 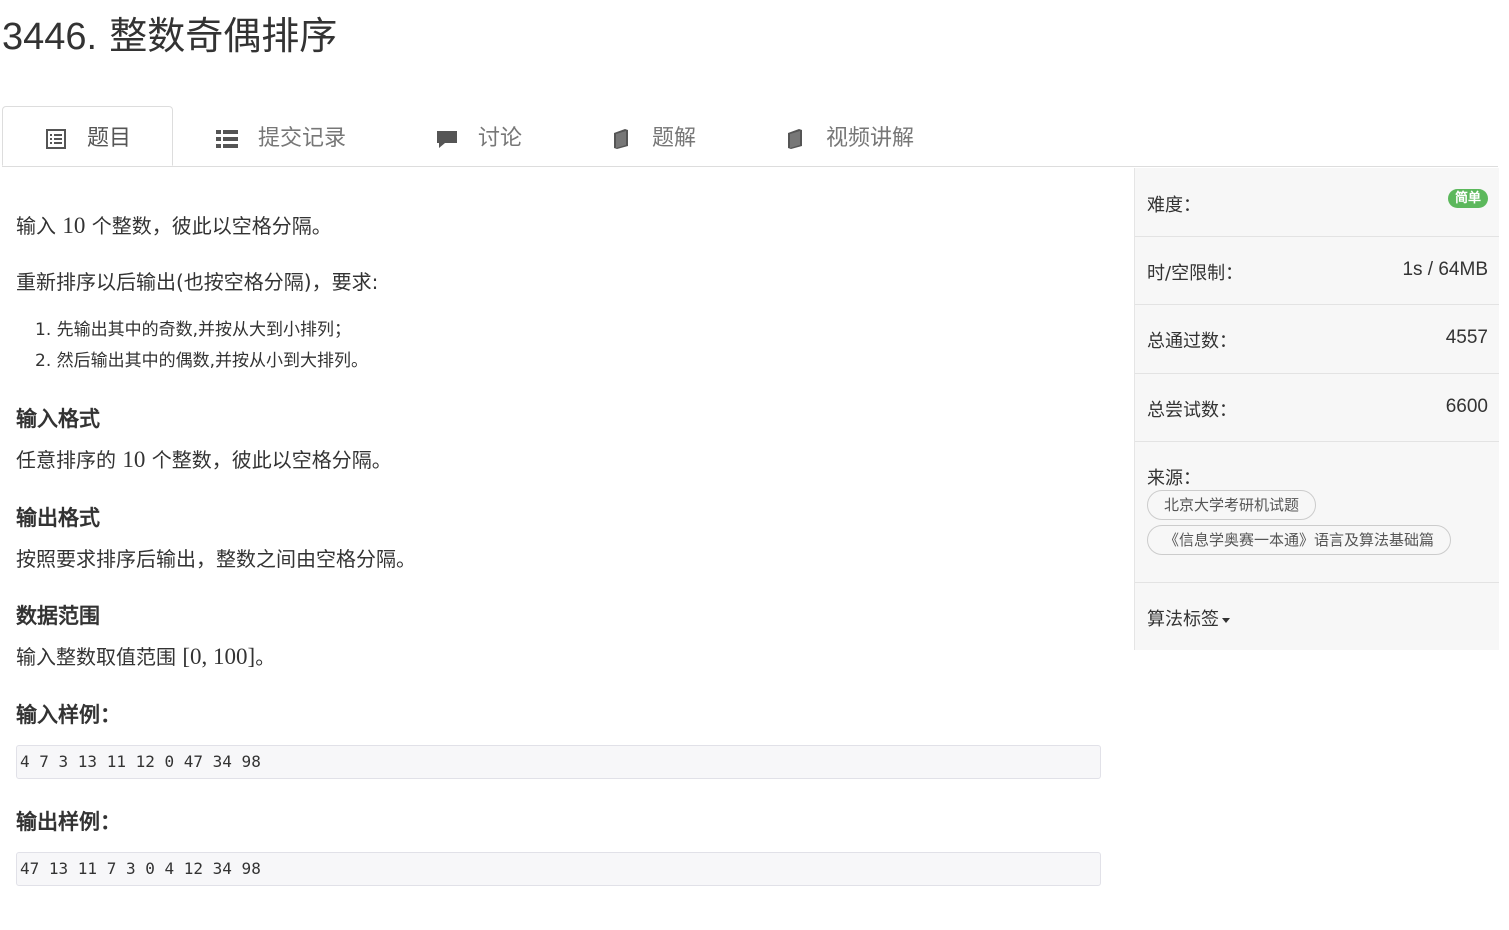 I want to click on statement-line-2: 重新排序以后输出(也按空格分隔)，要求:, so click(x=197, y=282).